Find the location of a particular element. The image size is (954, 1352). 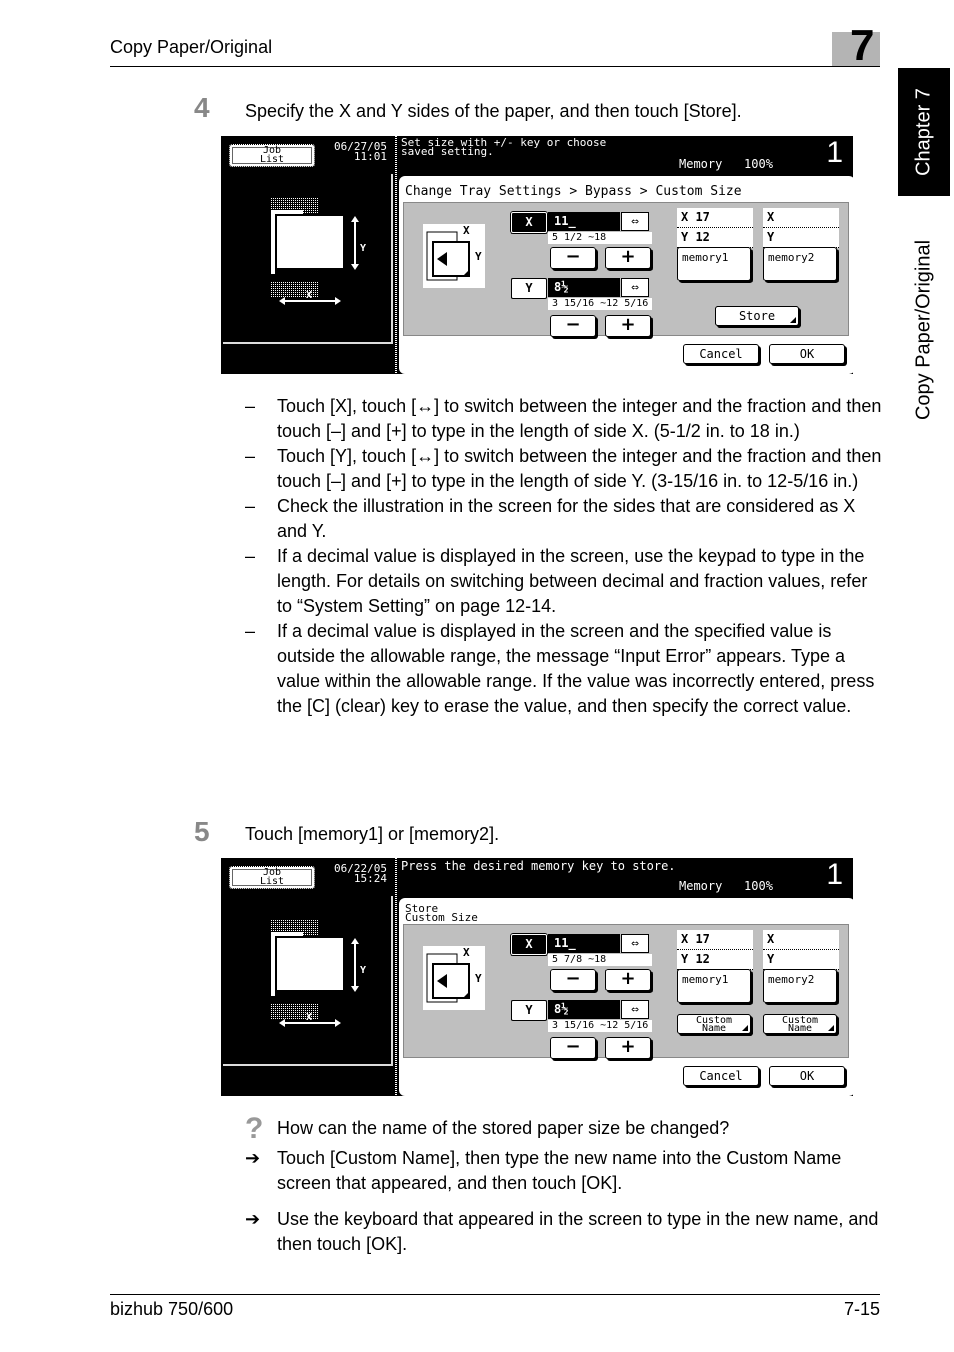

side-tab-chapter: Chapter 7 is located at coordinates (924, 132).